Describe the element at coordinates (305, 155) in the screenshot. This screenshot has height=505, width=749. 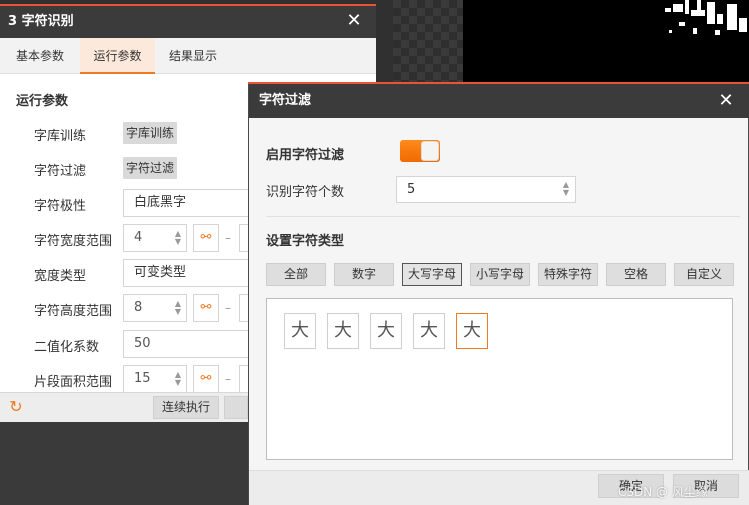
I see `enable-filter-label: 启用字符过滤` at that location.